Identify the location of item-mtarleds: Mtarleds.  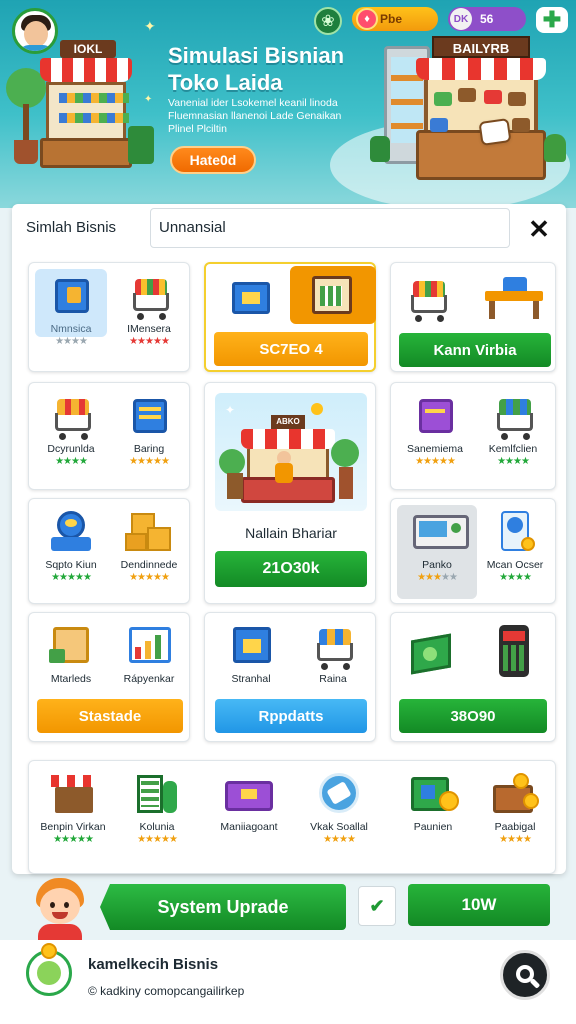
(71, 654).